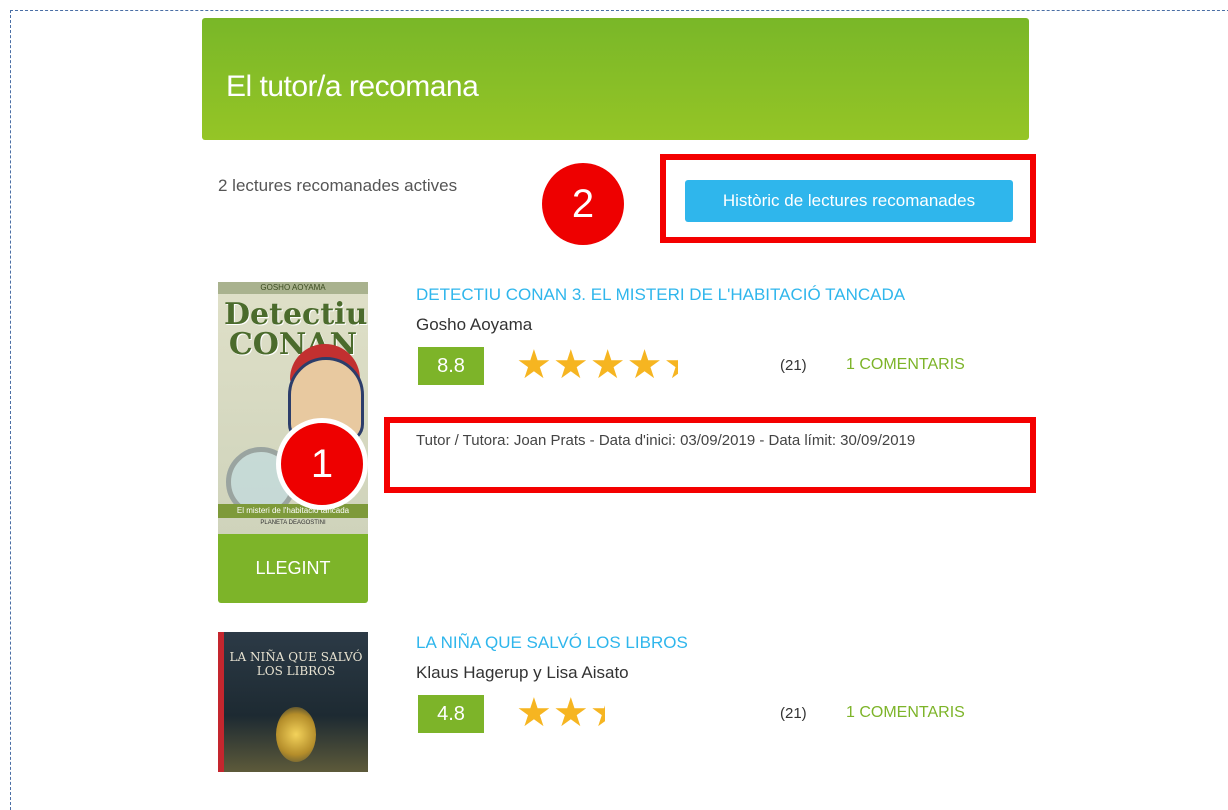 The height and width of the screenshot is (810, 1228). I want to click on cover-title: LA NIÑA QUE SALVÓ LOS LIBROS, so click(296, 664).